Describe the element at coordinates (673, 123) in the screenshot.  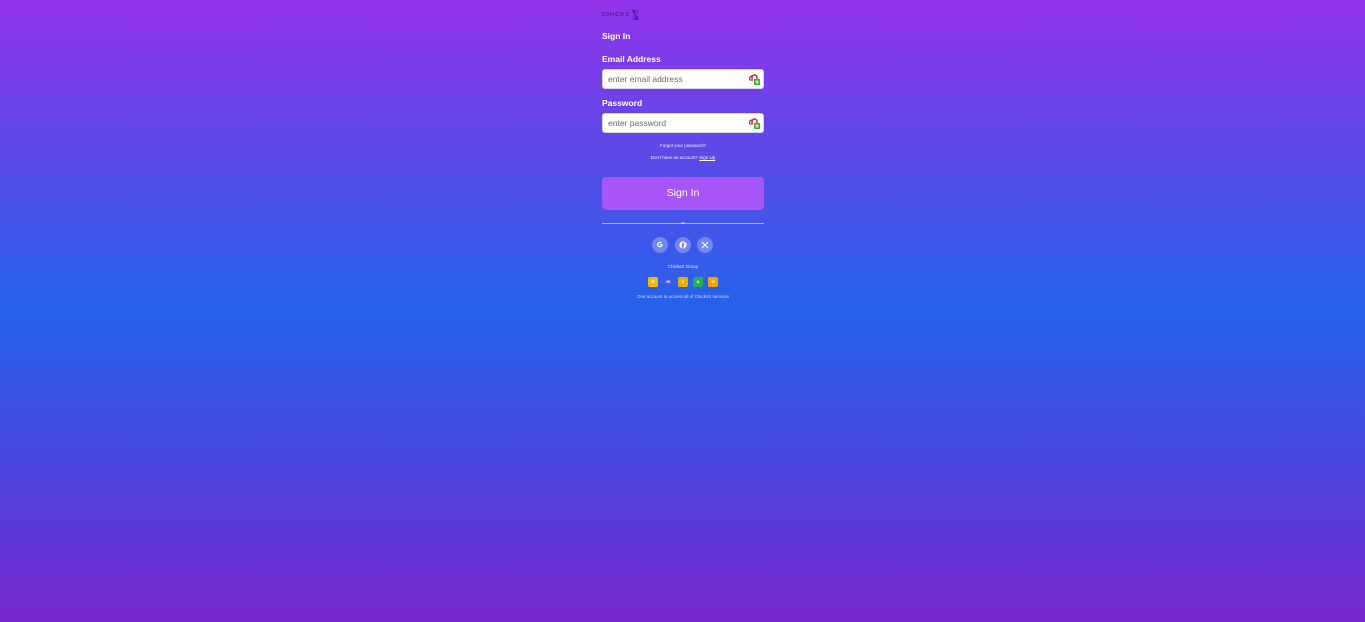
I see `password-input` at that location.